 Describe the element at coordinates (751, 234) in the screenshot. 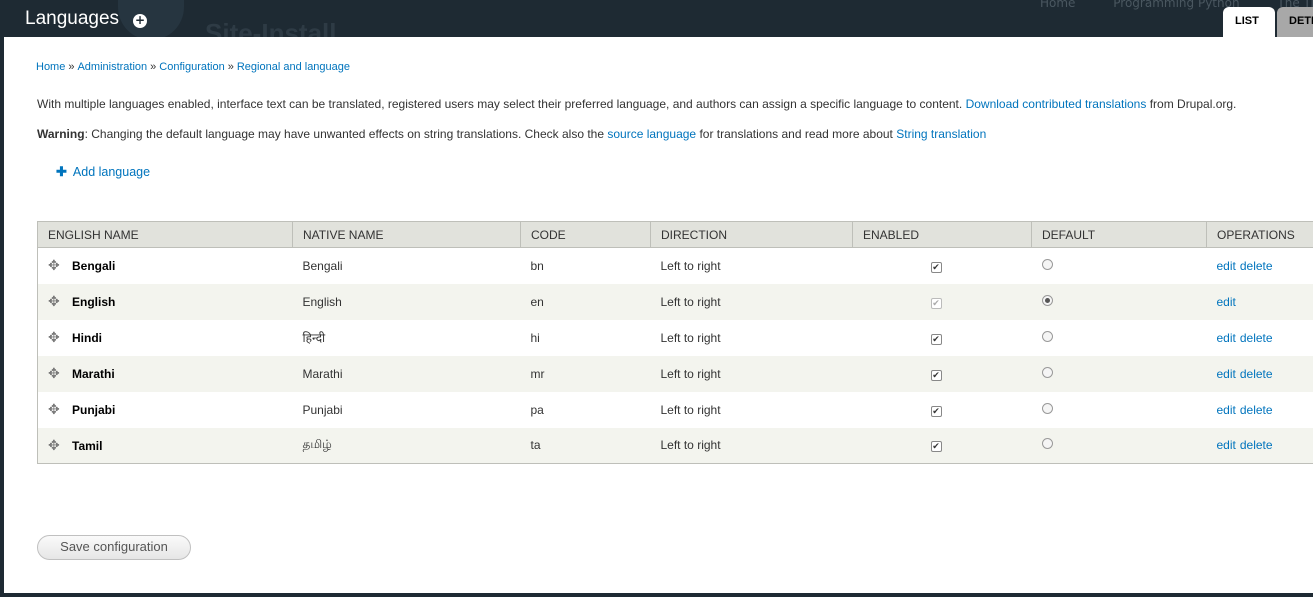

I see `header-direction: DIRECTION` at that location.